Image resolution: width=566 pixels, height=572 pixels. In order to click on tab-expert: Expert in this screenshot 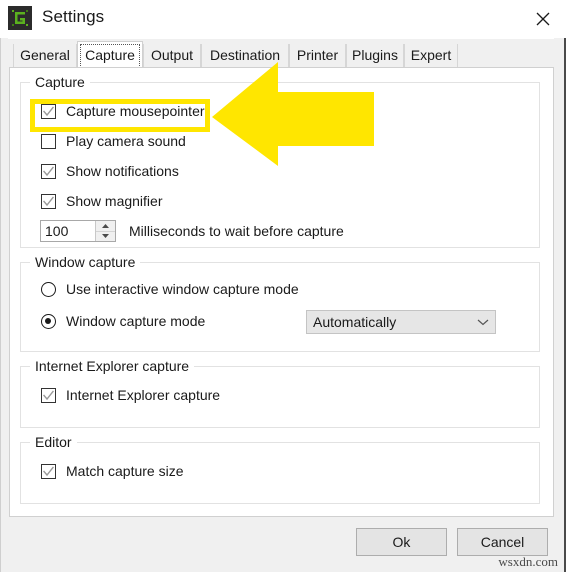, I will do `click(431, 56)`.